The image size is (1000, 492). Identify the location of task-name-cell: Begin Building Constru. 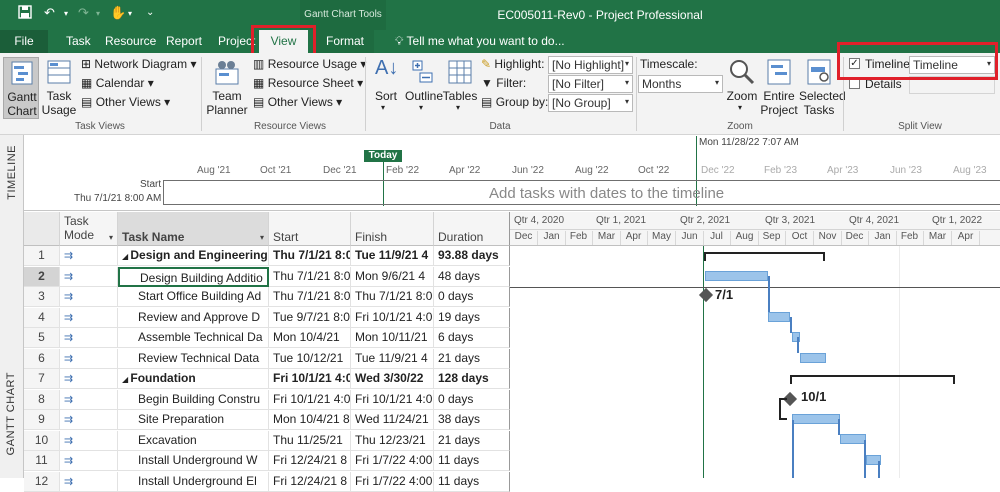
(193, 400).